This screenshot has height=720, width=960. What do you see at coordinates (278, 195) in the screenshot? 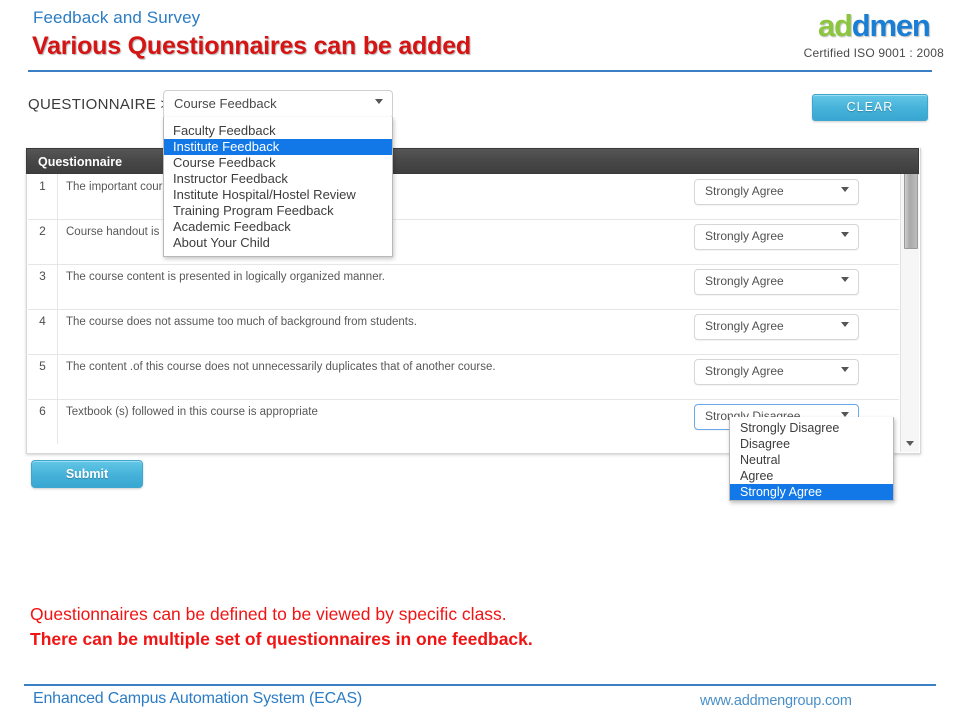
I see `questionnaire-option: Institute Hospital/Hostel Review` at bounding box center [278, 195].